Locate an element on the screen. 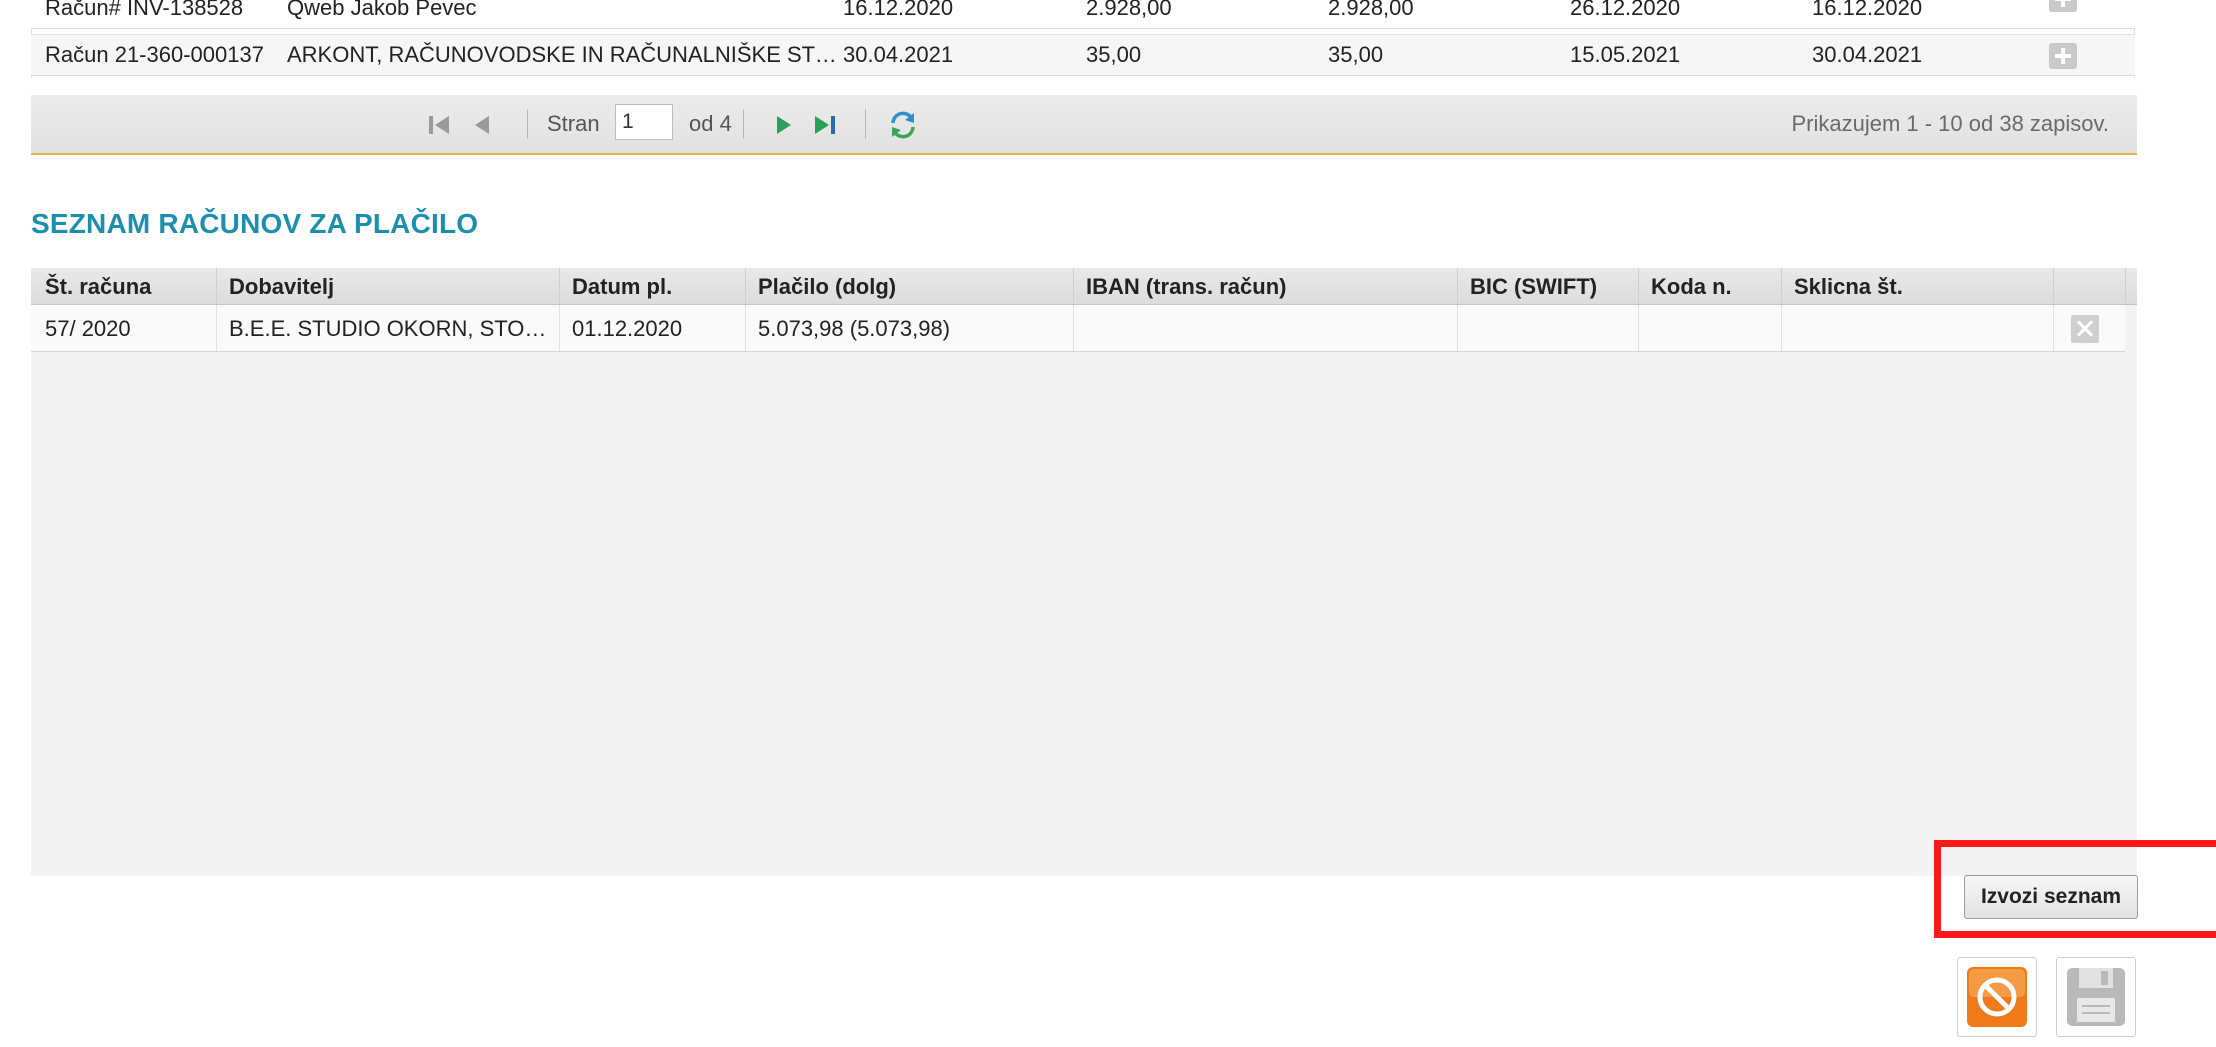  received-date: 30.04.2021 is located at coordinates (1867, 54).